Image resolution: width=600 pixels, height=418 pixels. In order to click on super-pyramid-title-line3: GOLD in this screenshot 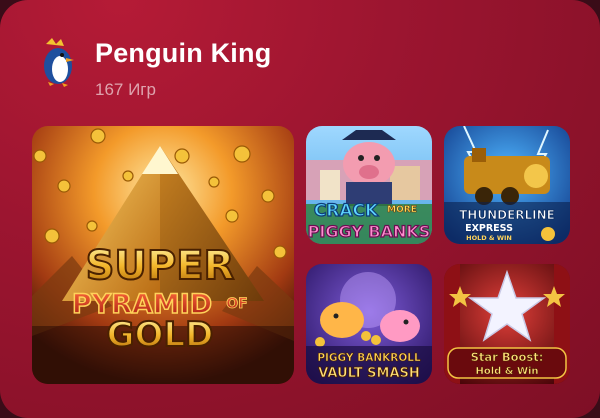, I will do `click(160, 335)`.